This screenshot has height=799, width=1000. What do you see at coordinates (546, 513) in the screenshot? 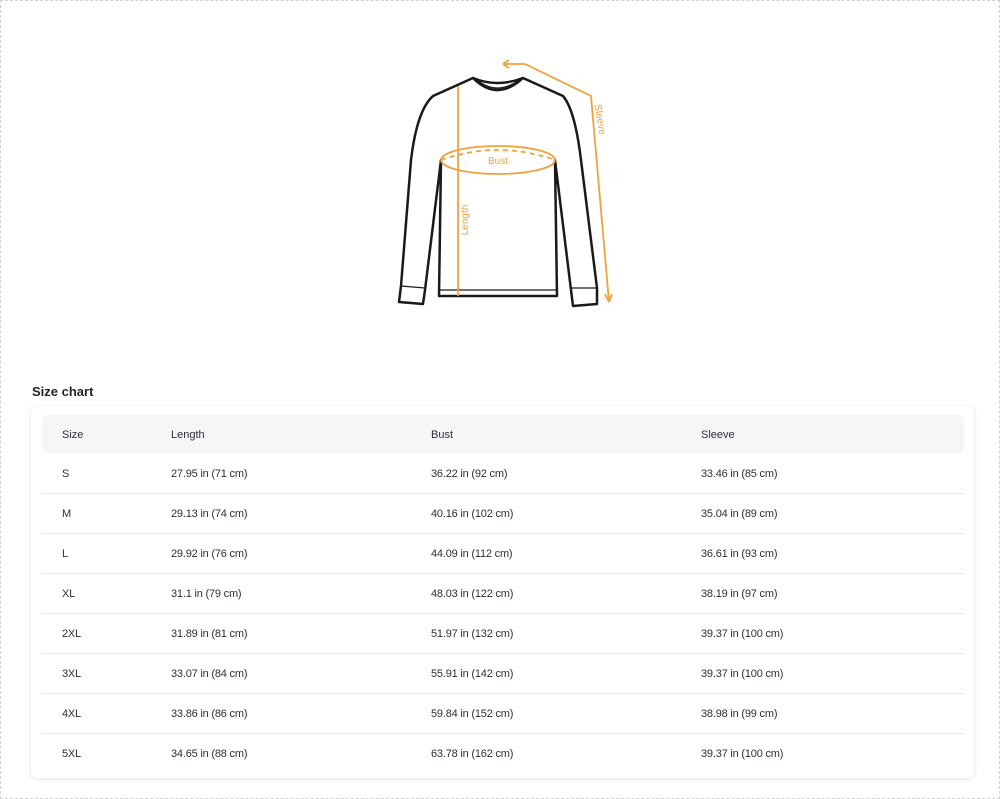
I see `cell-bust: 40.16 in (102 cm)` at bounding box center [546, 513].